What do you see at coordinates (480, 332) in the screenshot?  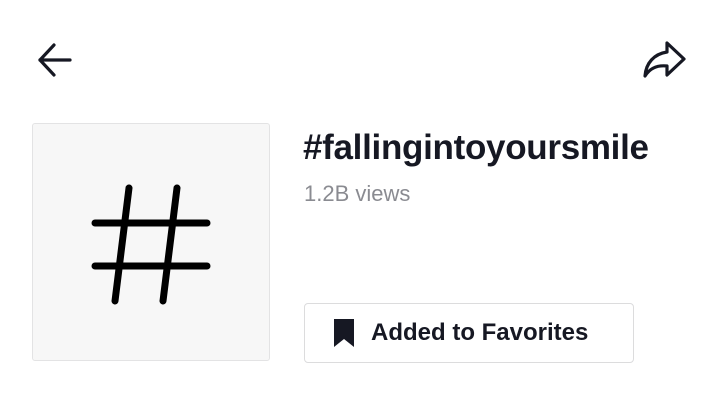 I see `favorites-label: Added to Favorites` at bounding box center [480, 332].